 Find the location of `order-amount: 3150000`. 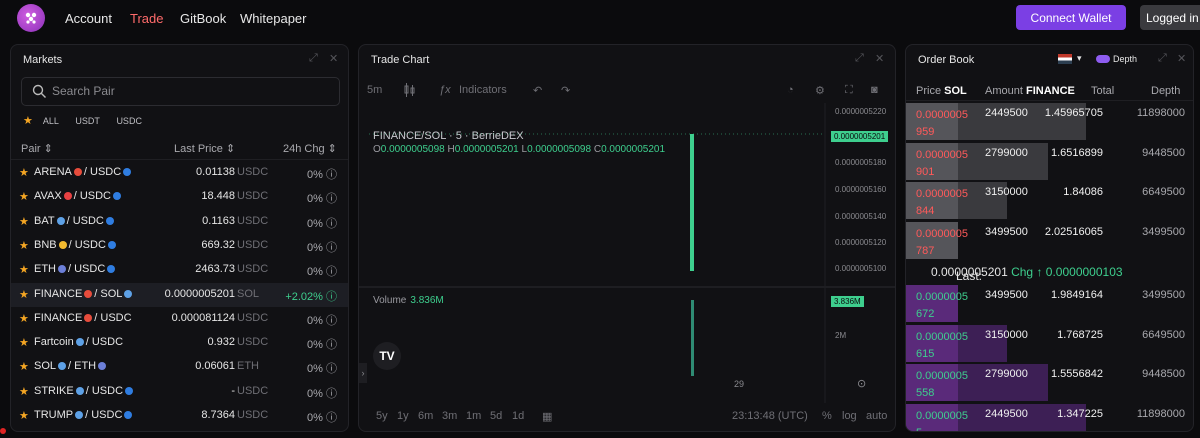

order-amount: 3150000 is located at coordinates (1006, 334).